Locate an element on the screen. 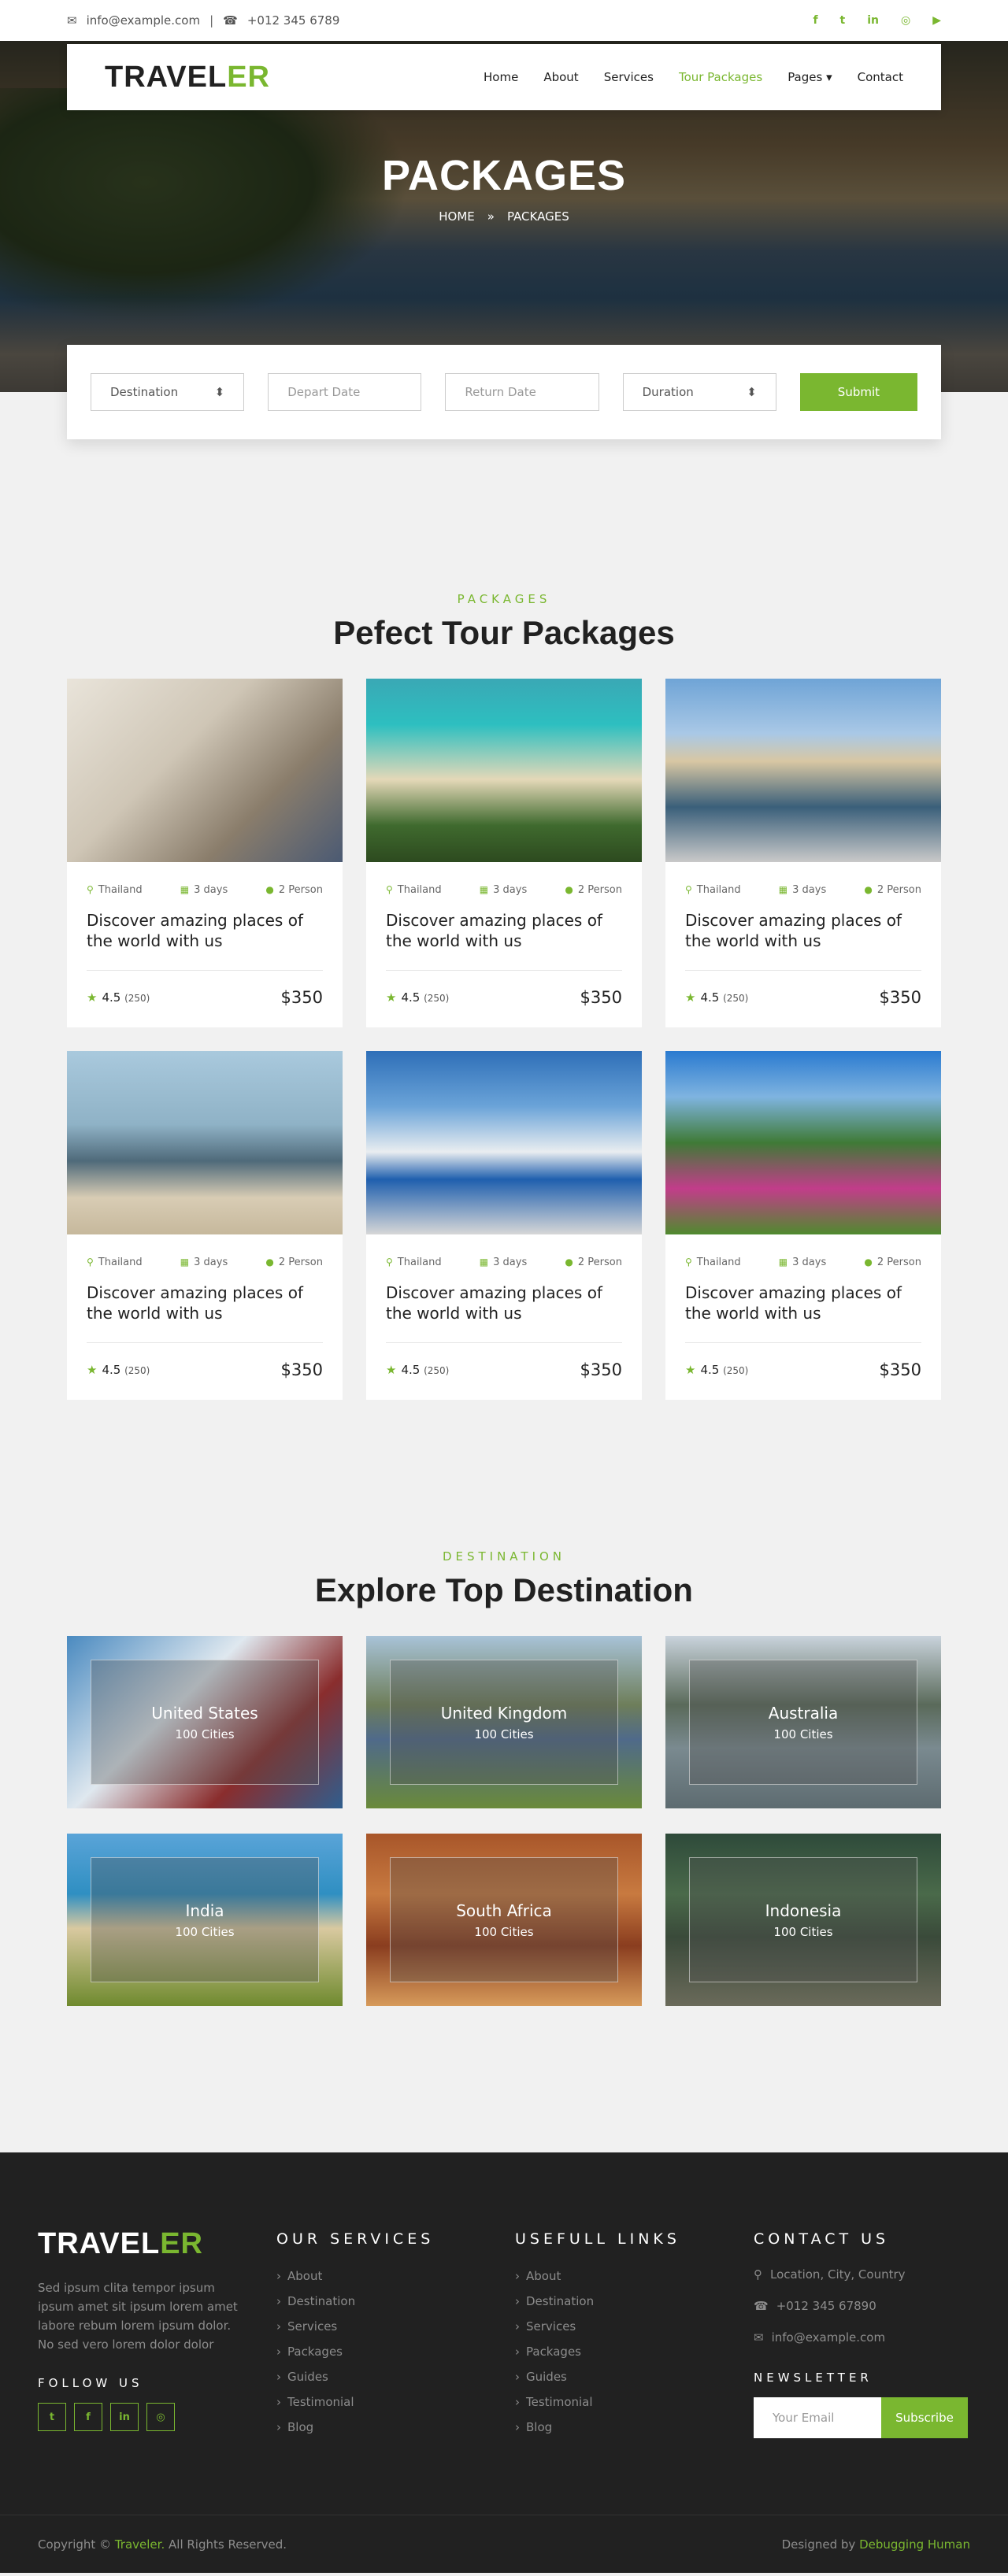 This screenshot has width=1008, height=2576. nav-services: Services is located at coordinates (629, 77).